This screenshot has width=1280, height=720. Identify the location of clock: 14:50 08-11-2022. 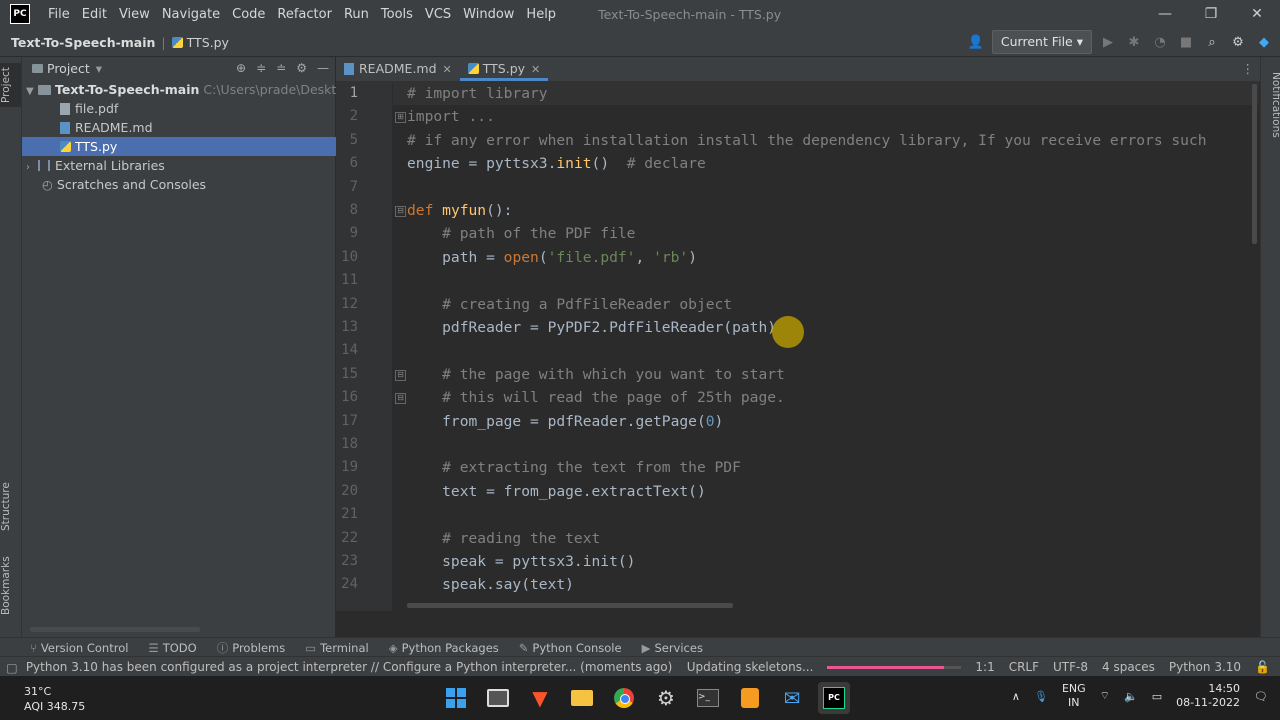
(1208, 696).